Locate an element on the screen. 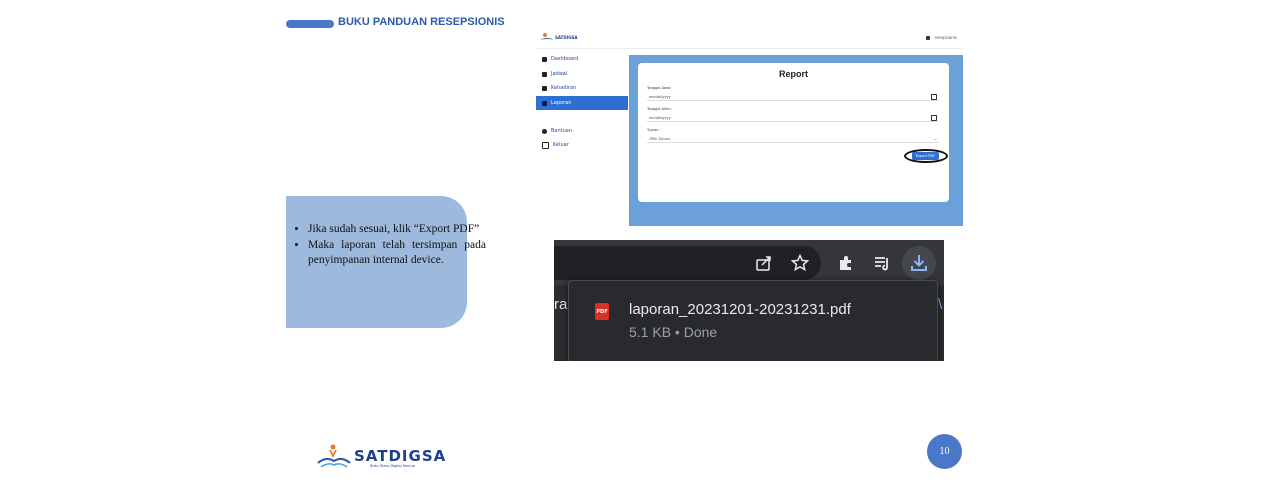 The height and width of the screenshot is (500, 1280). dashboard-icon is located at coordinates (544, 59).